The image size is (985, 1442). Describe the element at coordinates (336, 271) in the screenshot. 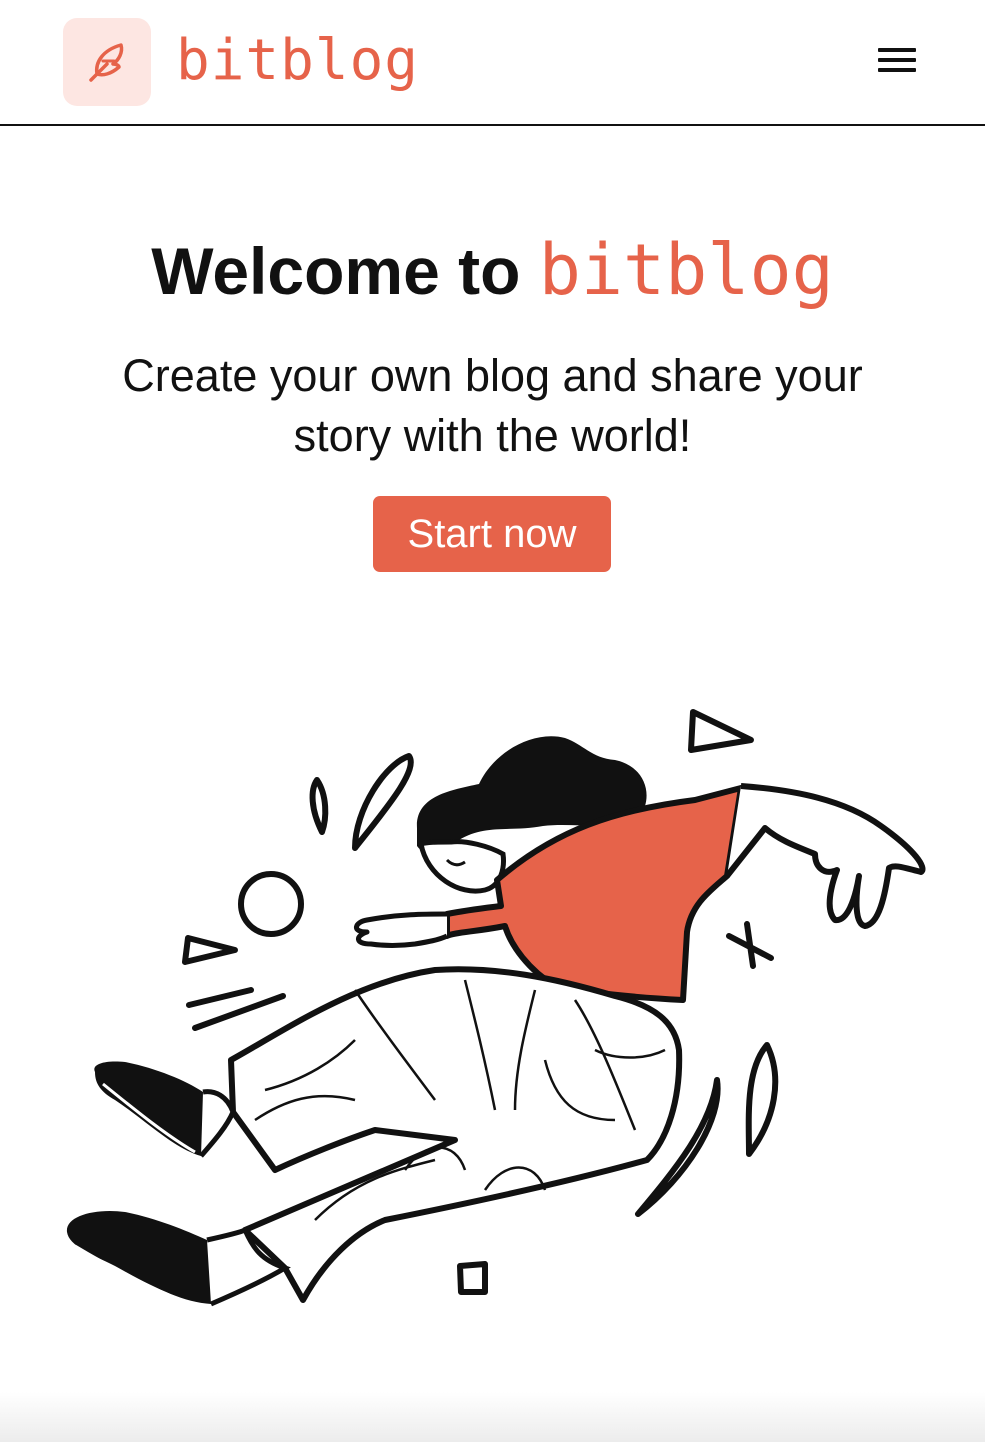

I see `hero-title-prefix: Welcome to` at that location.